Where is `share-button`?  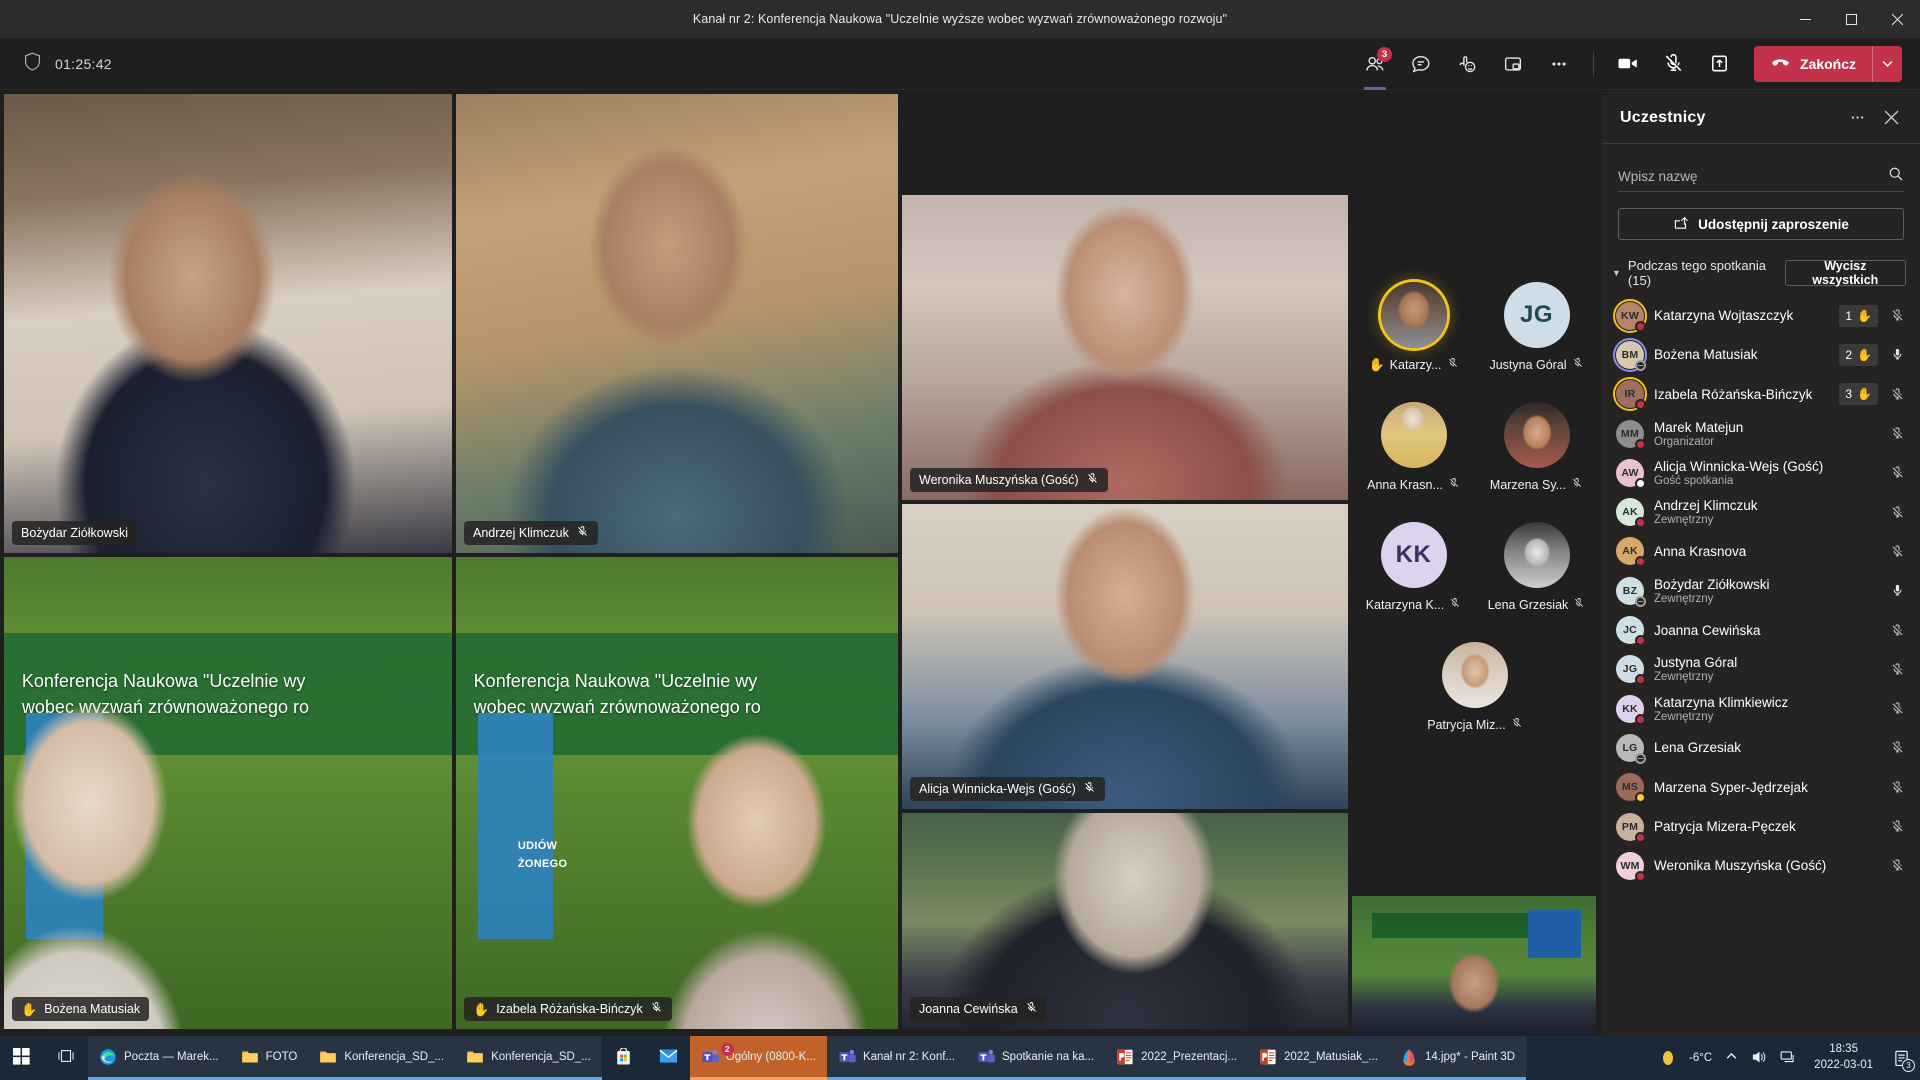 share-button is located at coordinates (1720, 64).